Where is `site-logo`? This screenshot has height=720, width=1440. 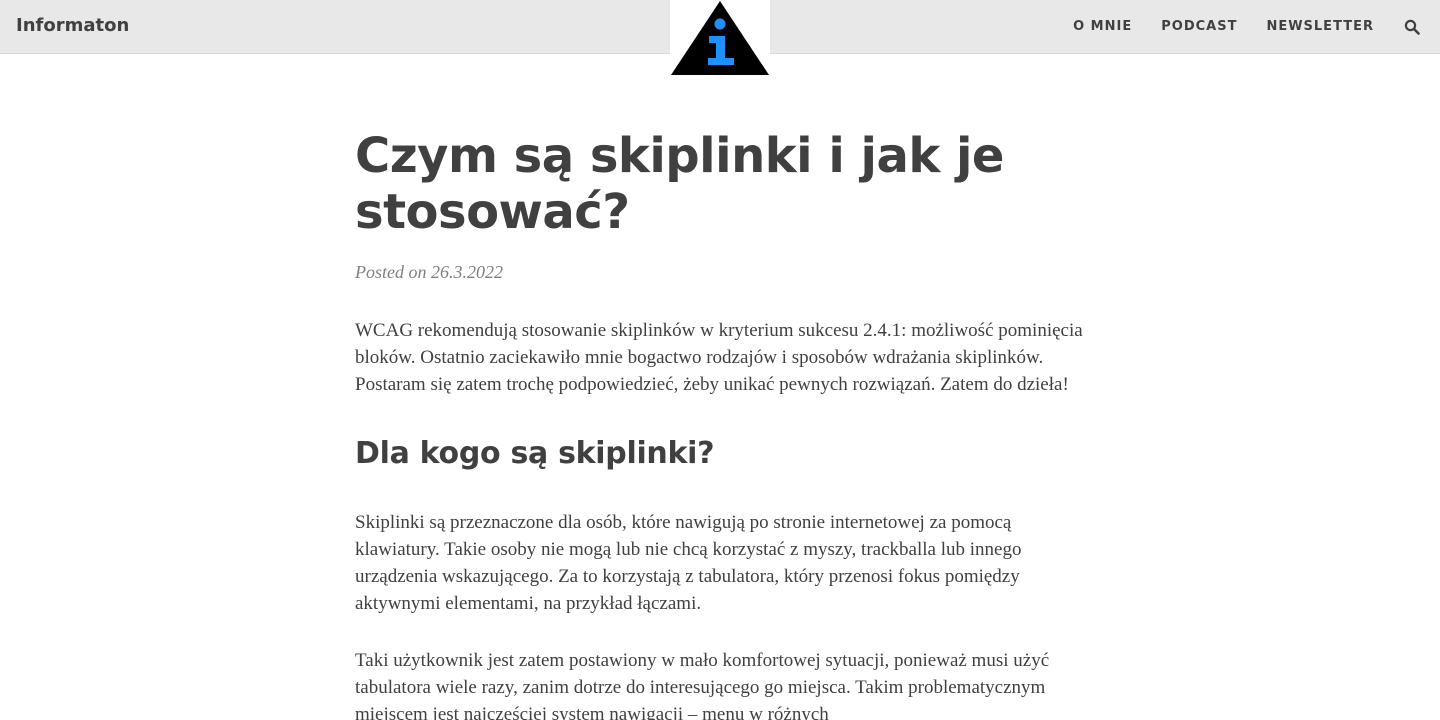
site-logo is located at coordinates (720, 38).